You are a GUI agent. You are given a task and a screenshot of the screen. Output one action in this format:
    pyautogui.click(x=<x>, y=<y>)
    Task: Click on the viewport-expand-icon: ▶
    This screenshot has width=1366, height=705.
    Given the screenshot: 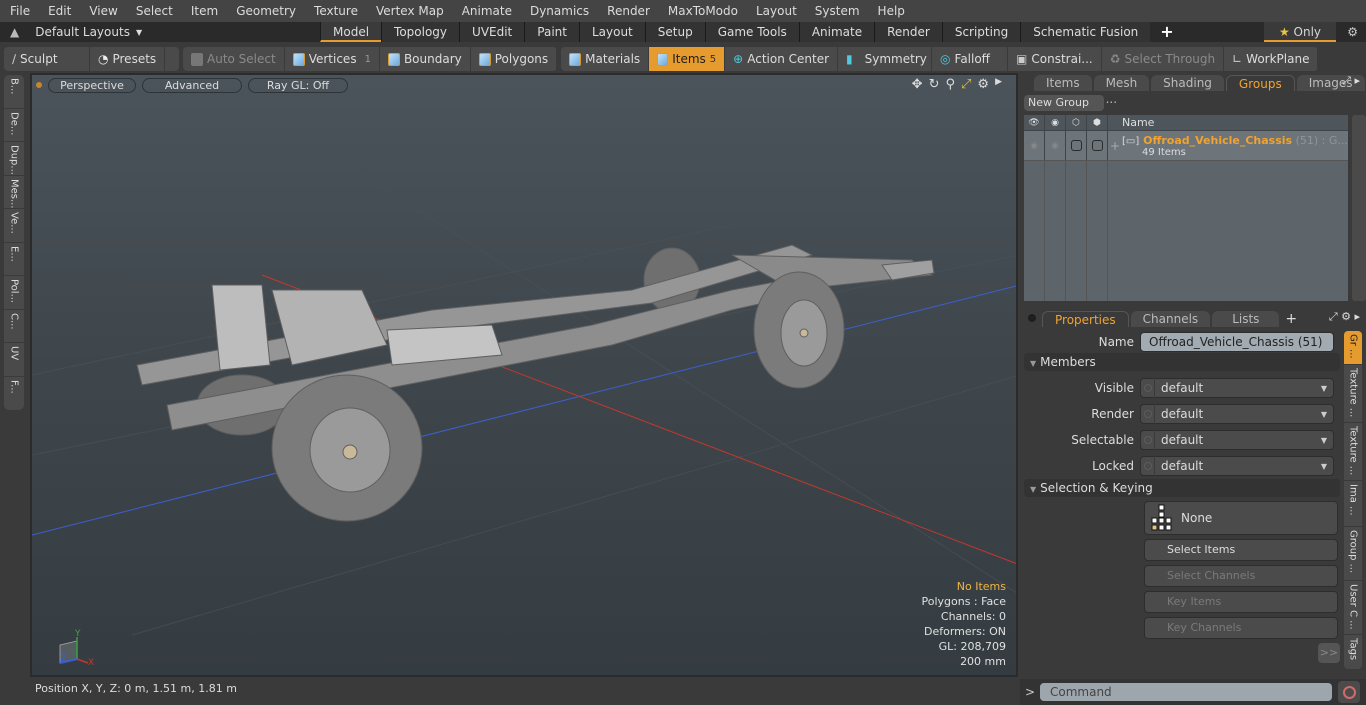 What is the action you would take?
    pyautogui.click(x=998, y=84)
    